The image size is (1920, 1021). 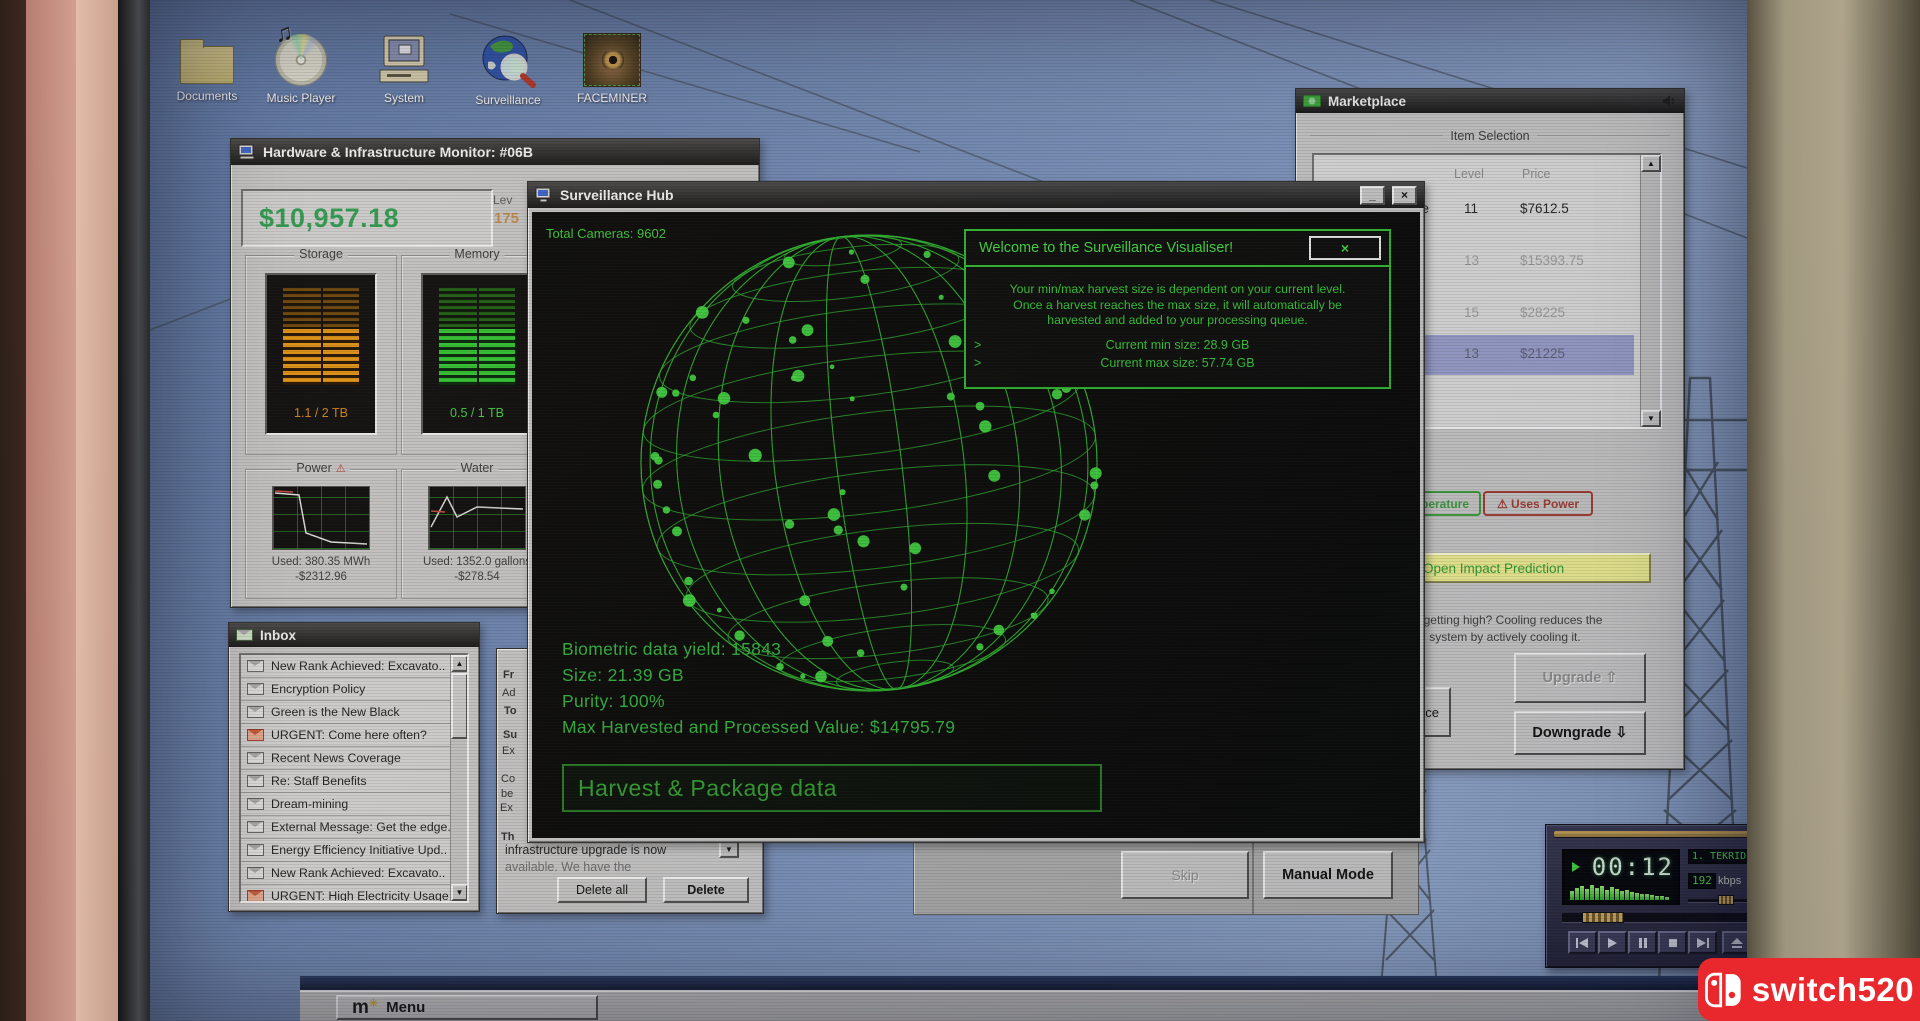 I want to click on mail-header-fragment: Ad, so click(x=509, y=693).